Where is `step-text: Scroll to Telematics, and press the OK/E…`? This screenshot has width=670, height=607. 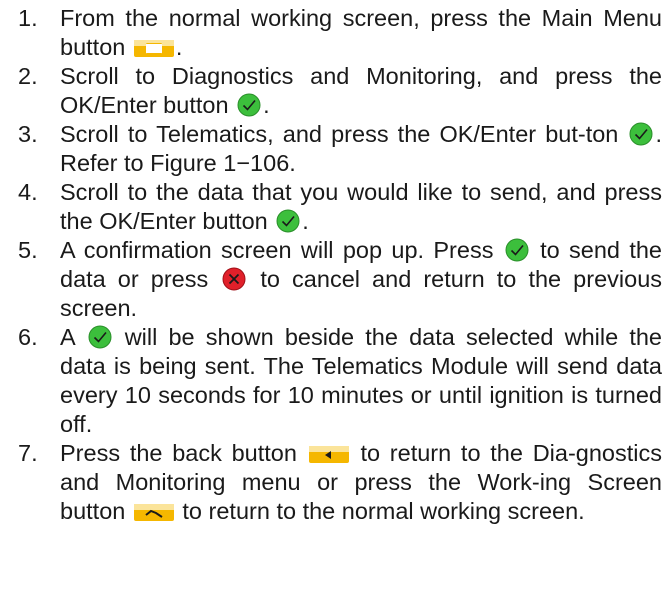 step-text: Scroll to Telematics, and press the OK/E… is located at coordinates (339, 134).